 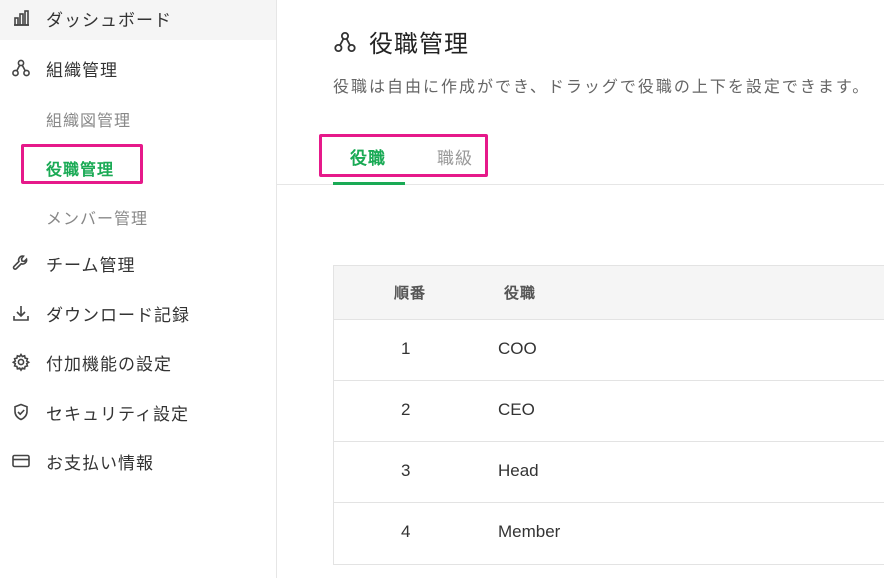 What do you see at coordinates (21, 412) in the screenshot?
I see `shield-check-icon` at bounding box center [21, 412].